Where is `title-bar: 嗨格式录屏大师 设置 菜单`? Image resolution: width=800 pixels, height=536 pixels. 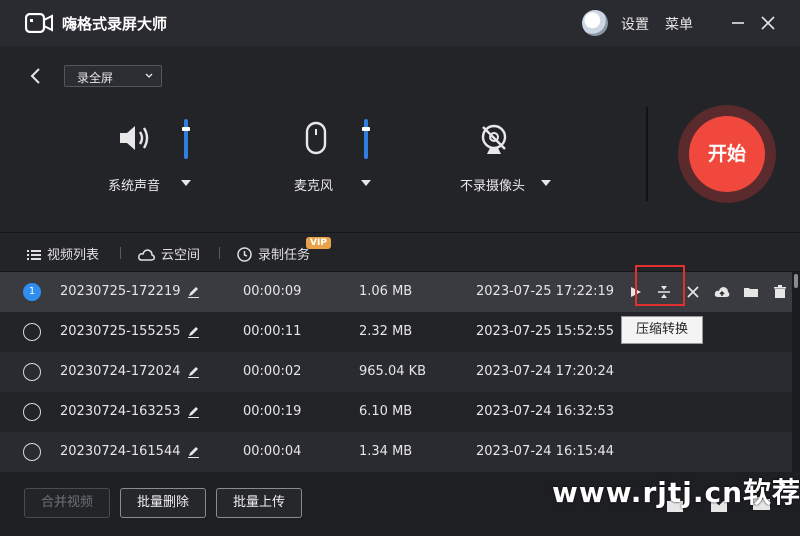 title-bar: 嗨格式录屏大师 设置 菜单 is located at coordinates (400, 23).